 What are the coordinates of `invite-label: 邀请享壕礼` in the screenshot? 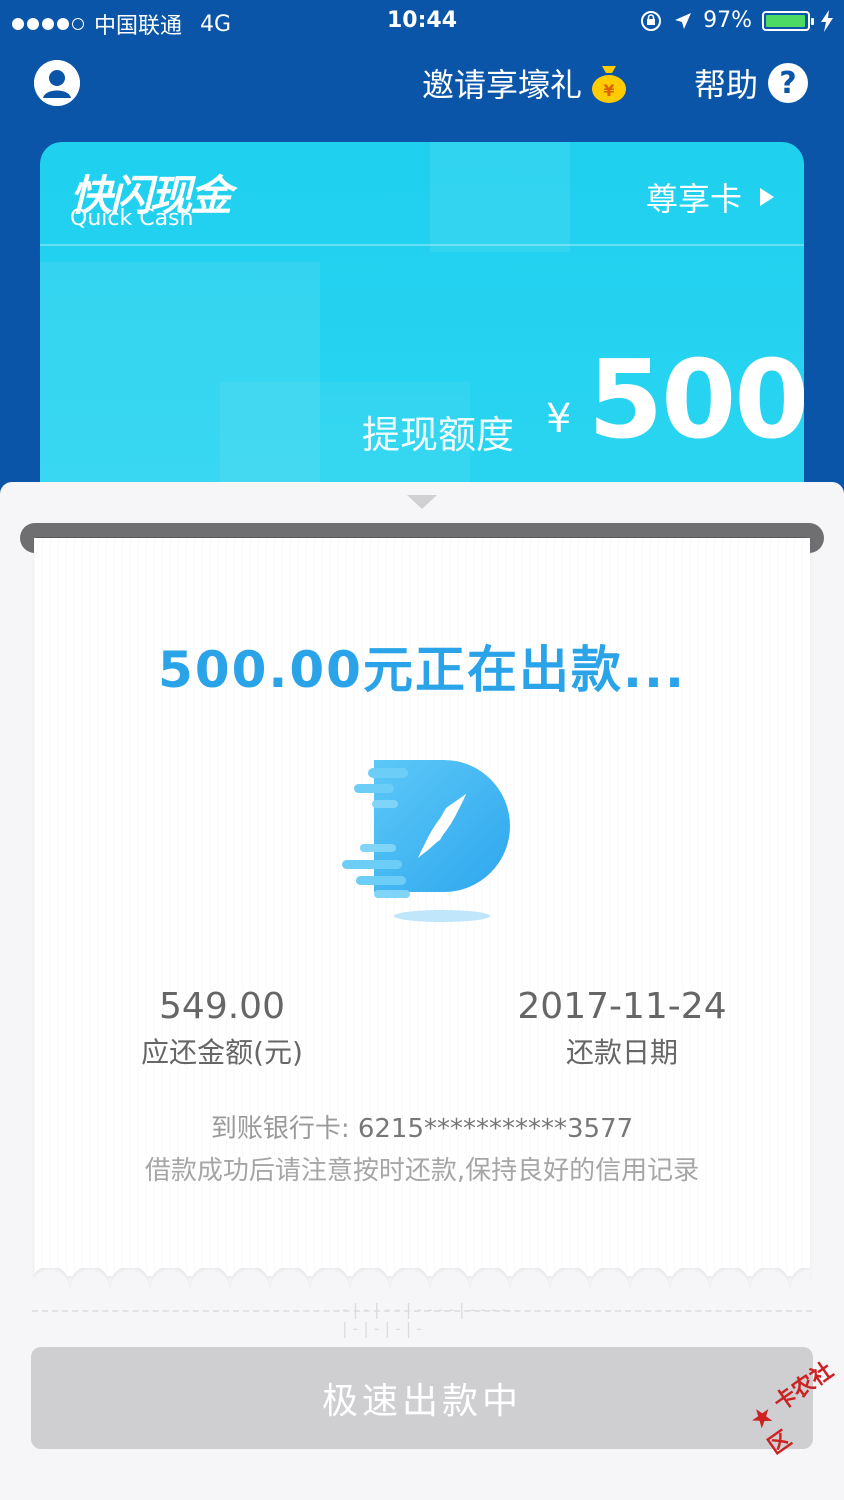 It's located at (502, 85).